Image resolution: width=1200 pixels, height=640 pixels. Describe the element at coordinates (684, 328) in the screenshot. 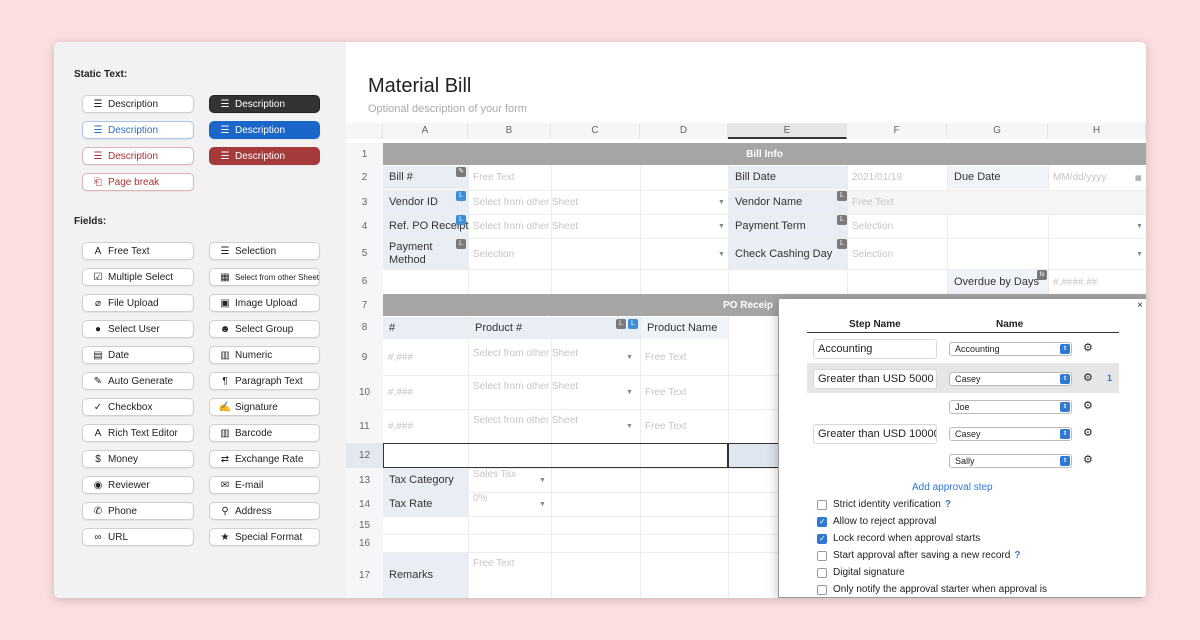

I see `label-product-name: Product Name` at that location.